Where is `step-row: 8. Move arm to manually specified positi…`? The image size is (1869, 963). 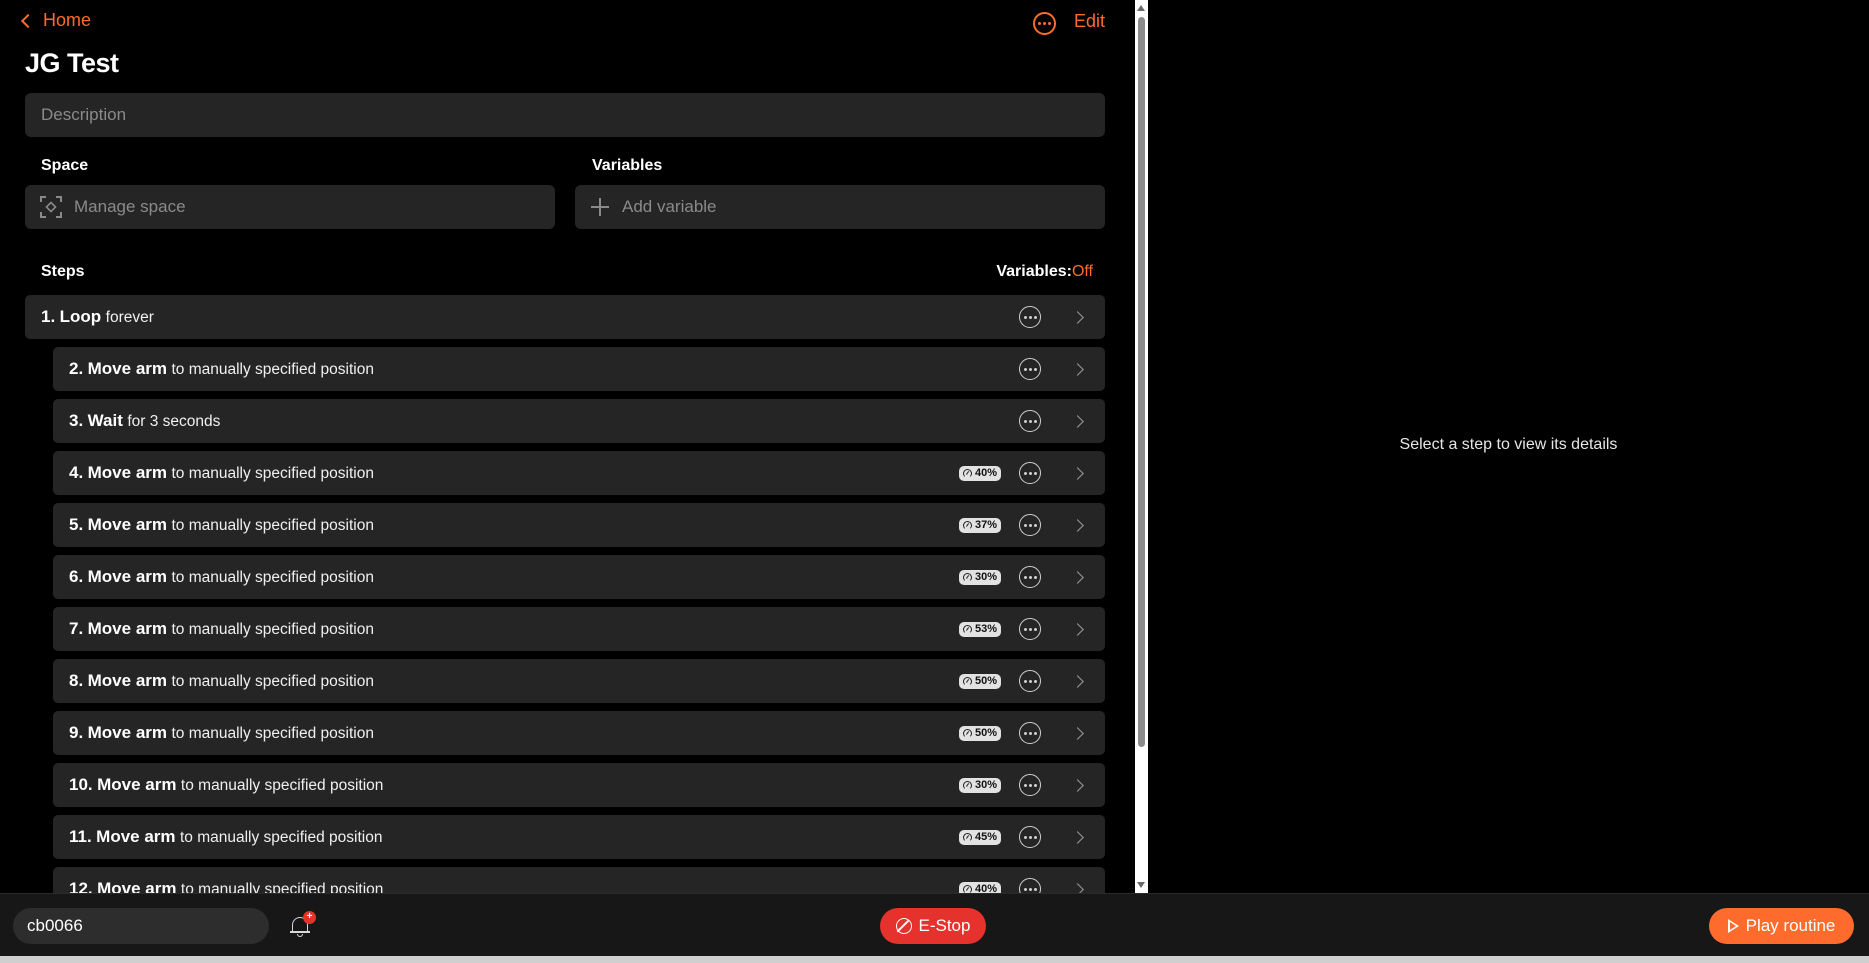 step-row: 8. Move arm to manually specified positi… is located at coordinates (579, 681).